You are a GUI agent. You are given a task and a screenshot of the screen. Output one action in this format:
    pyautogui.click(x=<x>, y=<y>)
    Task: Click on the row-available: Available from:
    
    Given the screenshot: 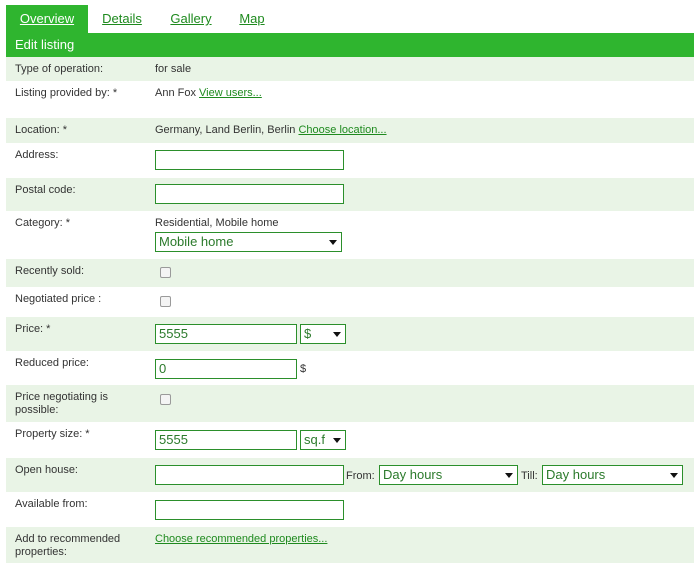 What is the action you would take?
    pyautogui.click(x=350, y=509)
    